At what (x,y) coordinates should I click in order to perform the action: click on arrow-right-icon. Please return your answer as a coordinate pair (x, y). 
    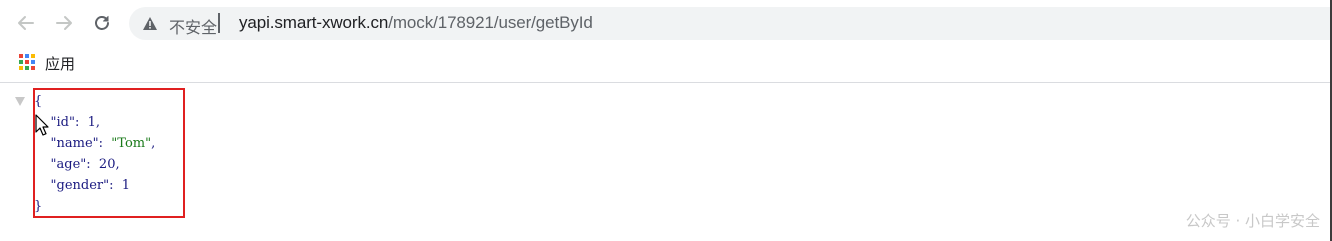
    Looking at the image, I should click on (64, 23).